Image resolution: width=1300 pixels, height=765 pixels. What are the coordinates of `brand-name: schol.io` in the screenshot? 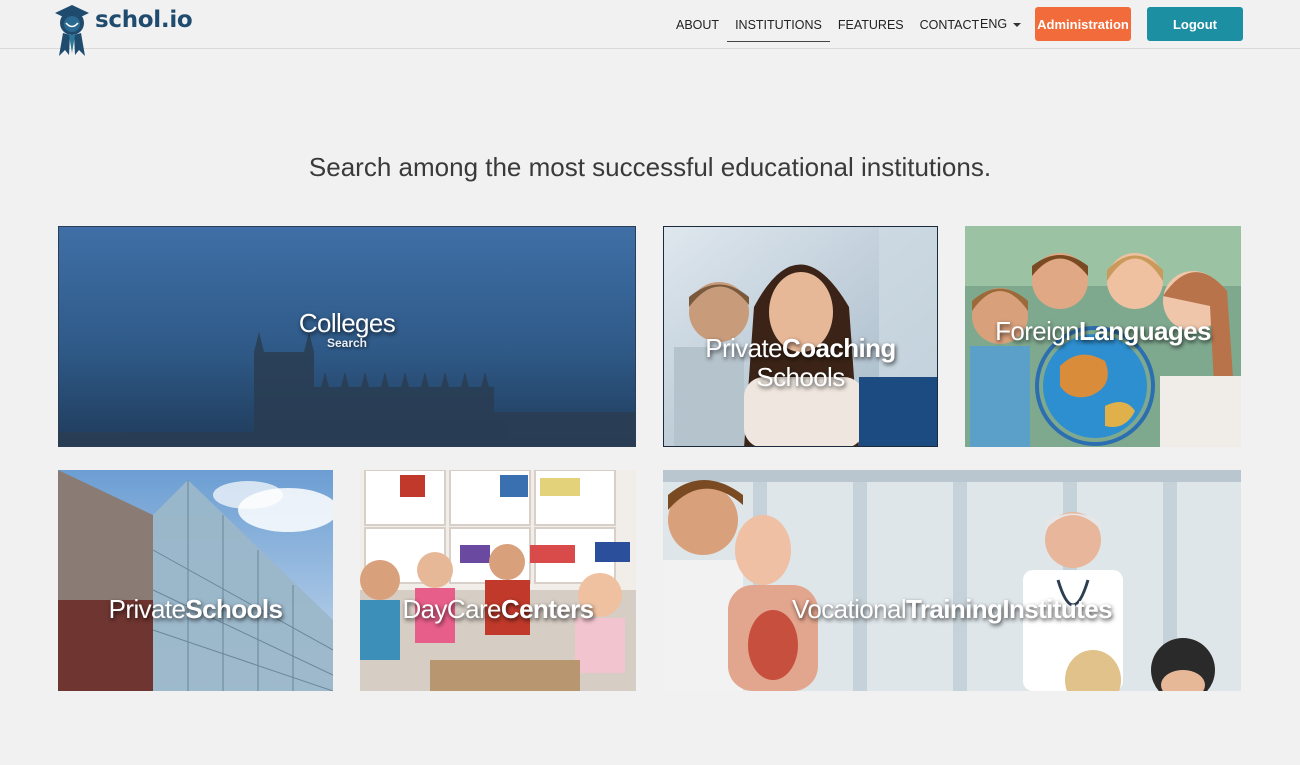 It's located at (144, 20).